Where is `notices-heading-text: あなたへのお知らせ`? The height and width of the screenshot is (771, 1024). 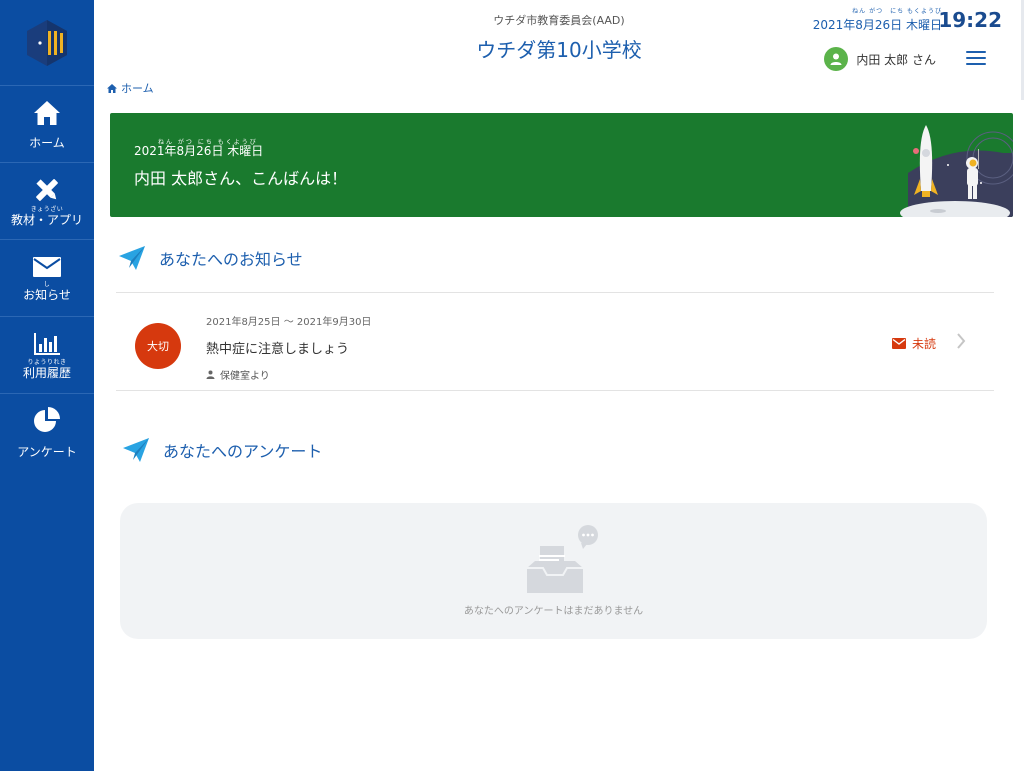
notices-heading-text: あなたへのお知らせ is located at coordinates (231, 259).